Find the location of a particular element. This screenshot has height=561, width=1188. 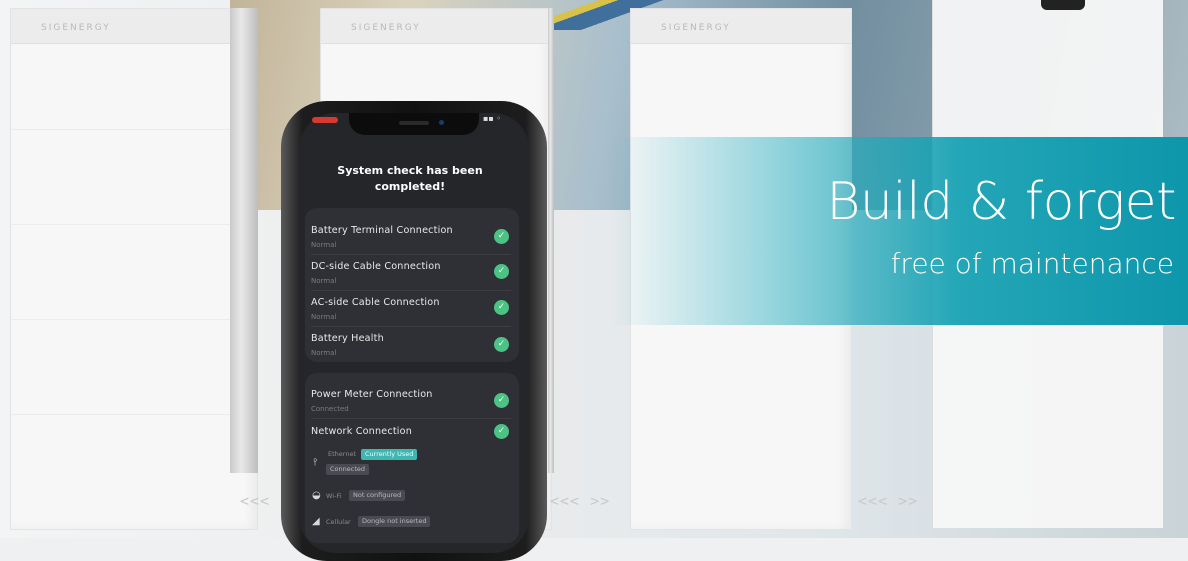

signal-icon: ▪▪ ◦ is located at coordinates (492, 118).